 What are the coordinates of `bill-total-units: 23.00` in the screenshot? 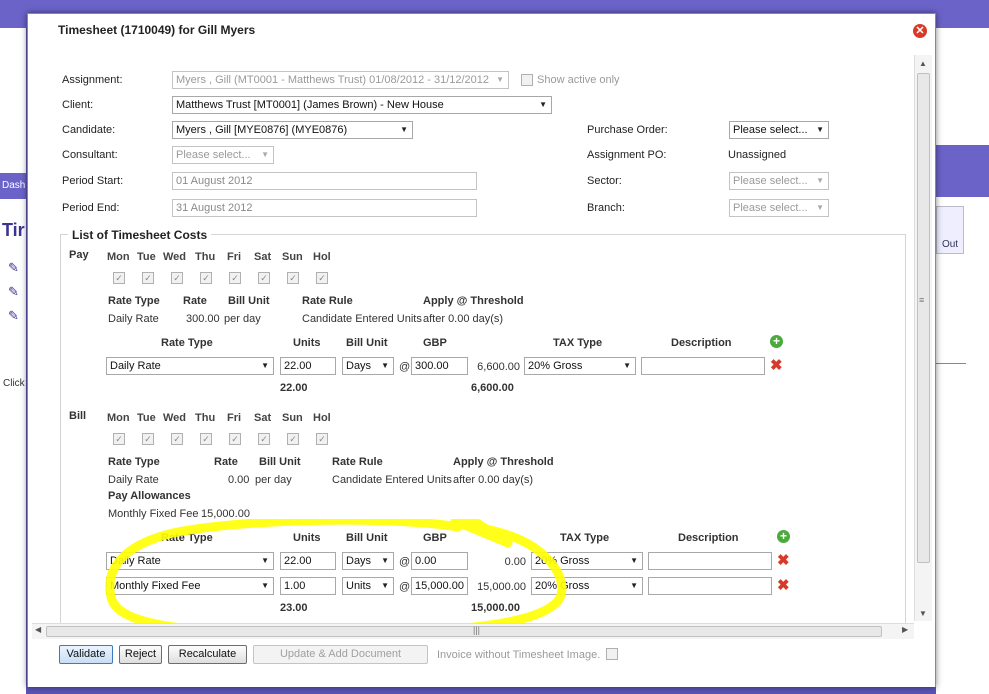 It's located at (294, 608).